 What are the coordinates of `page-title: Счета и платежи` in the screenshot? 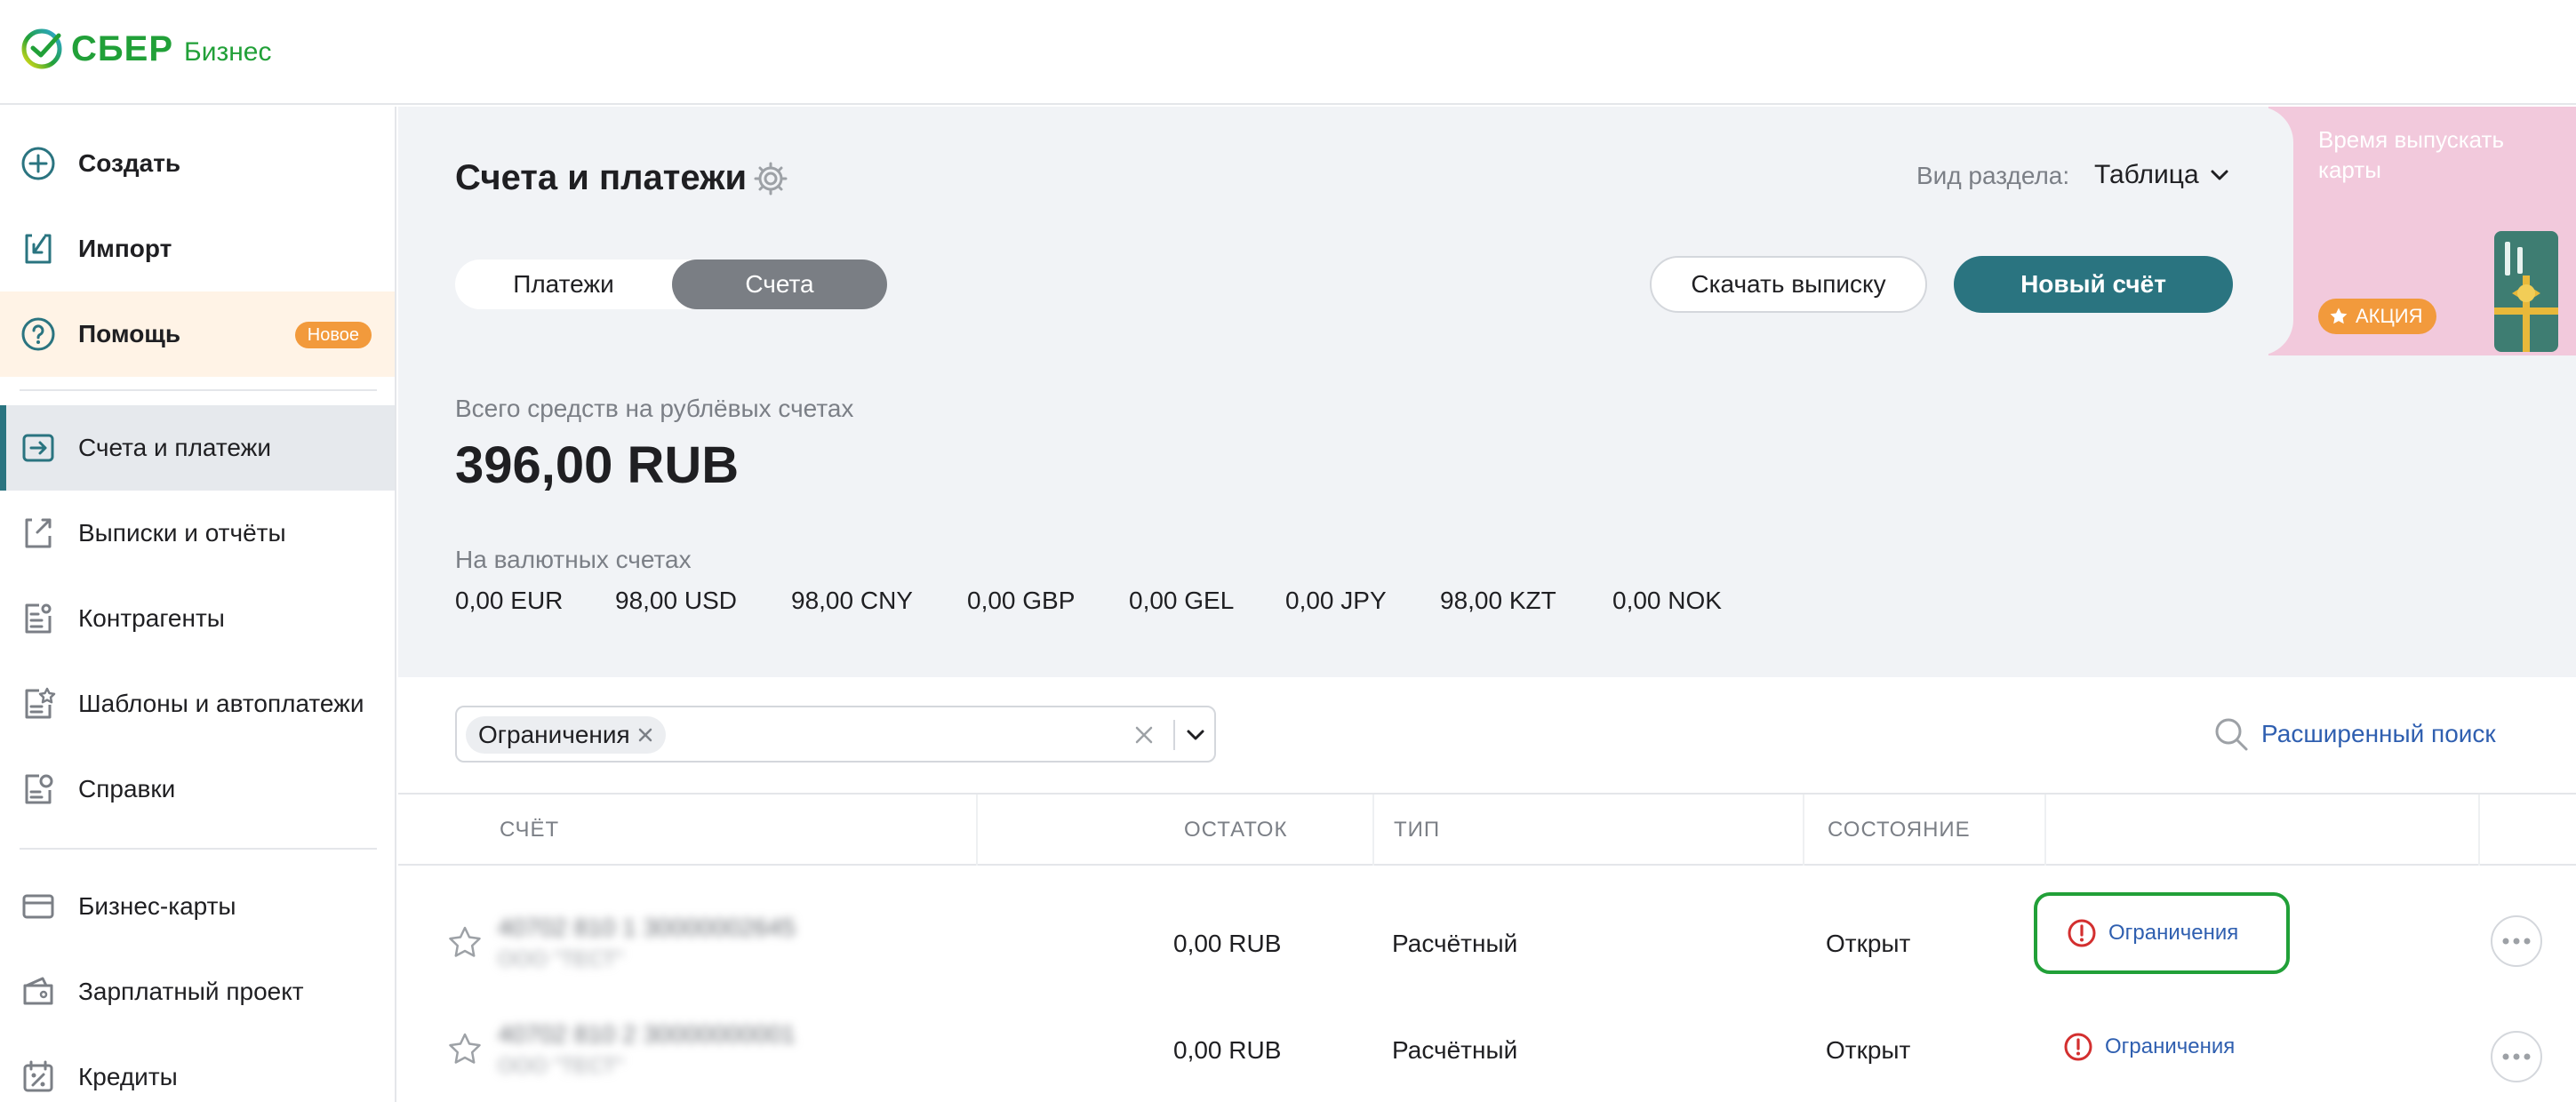 It's located at (601, 177).